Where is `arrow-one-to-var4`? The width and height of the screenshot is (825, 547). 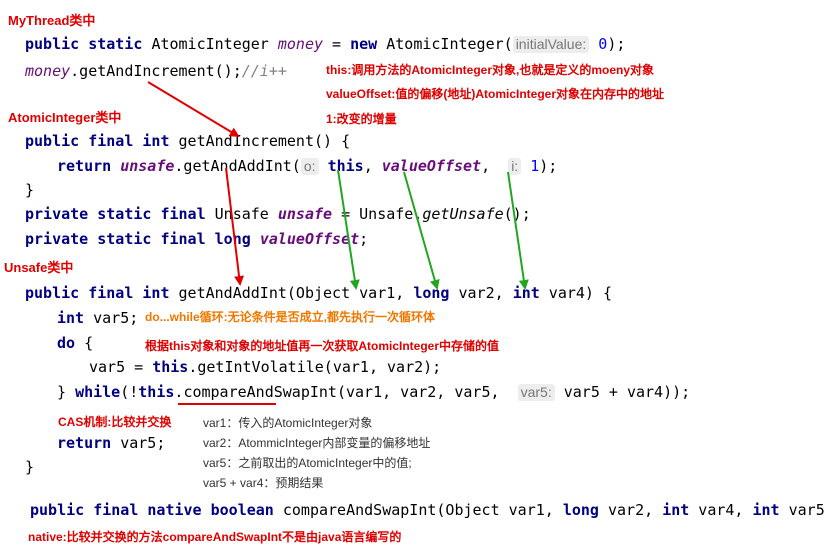 arrow-one-to-var4 is located at coordinates (518, 230).